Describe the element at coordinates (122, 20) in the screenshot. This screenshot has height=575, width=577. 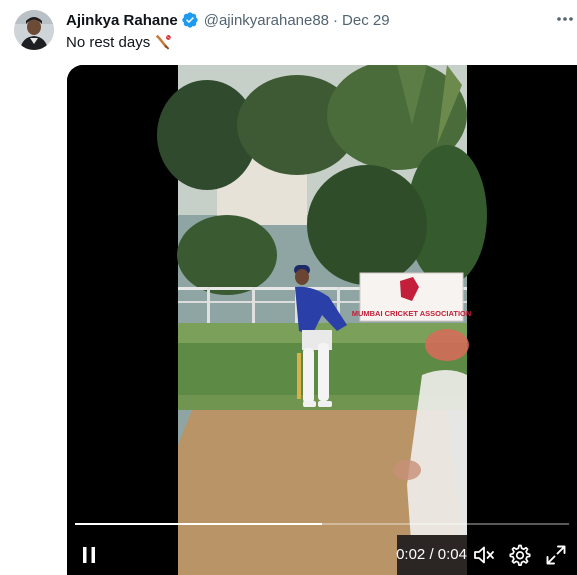
I see `author-name: Ajinkya Rahane` at that location.